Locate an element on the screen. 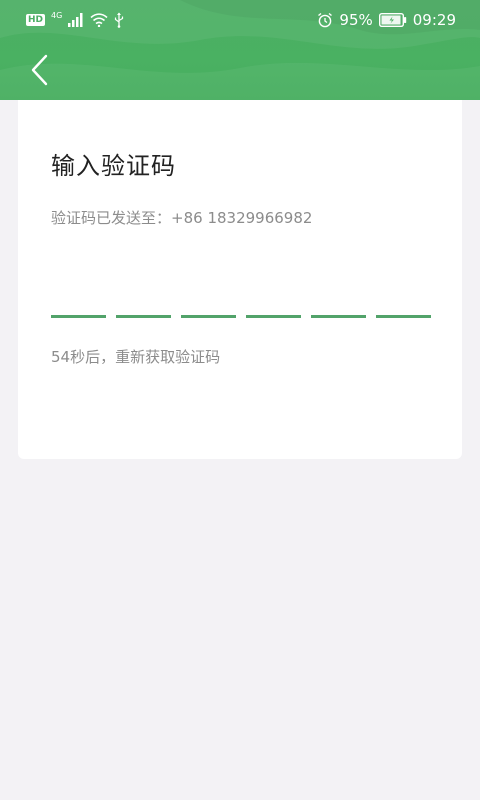 The image size is (480, 800). chevron-left-icon is located at coordinates (39, 70).